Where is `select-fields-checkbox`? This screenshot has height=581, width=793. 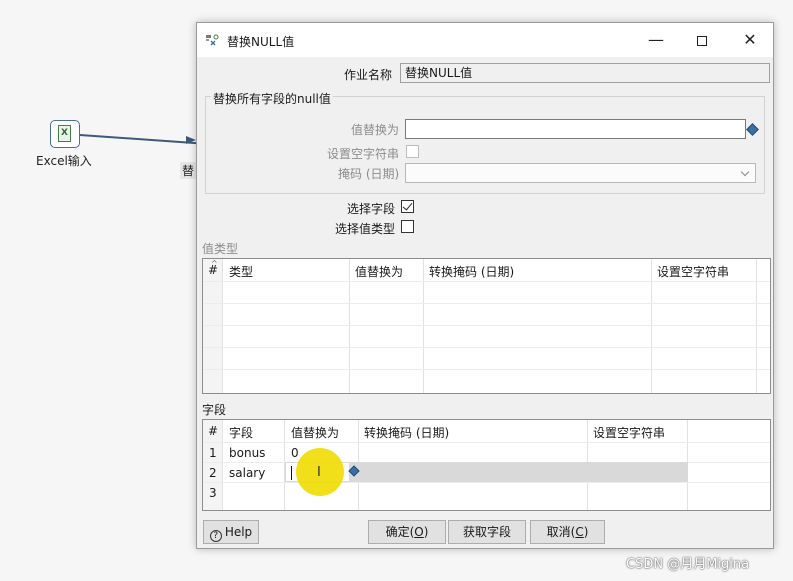 select-fields-checkbox is located at coordinates (407, 206).